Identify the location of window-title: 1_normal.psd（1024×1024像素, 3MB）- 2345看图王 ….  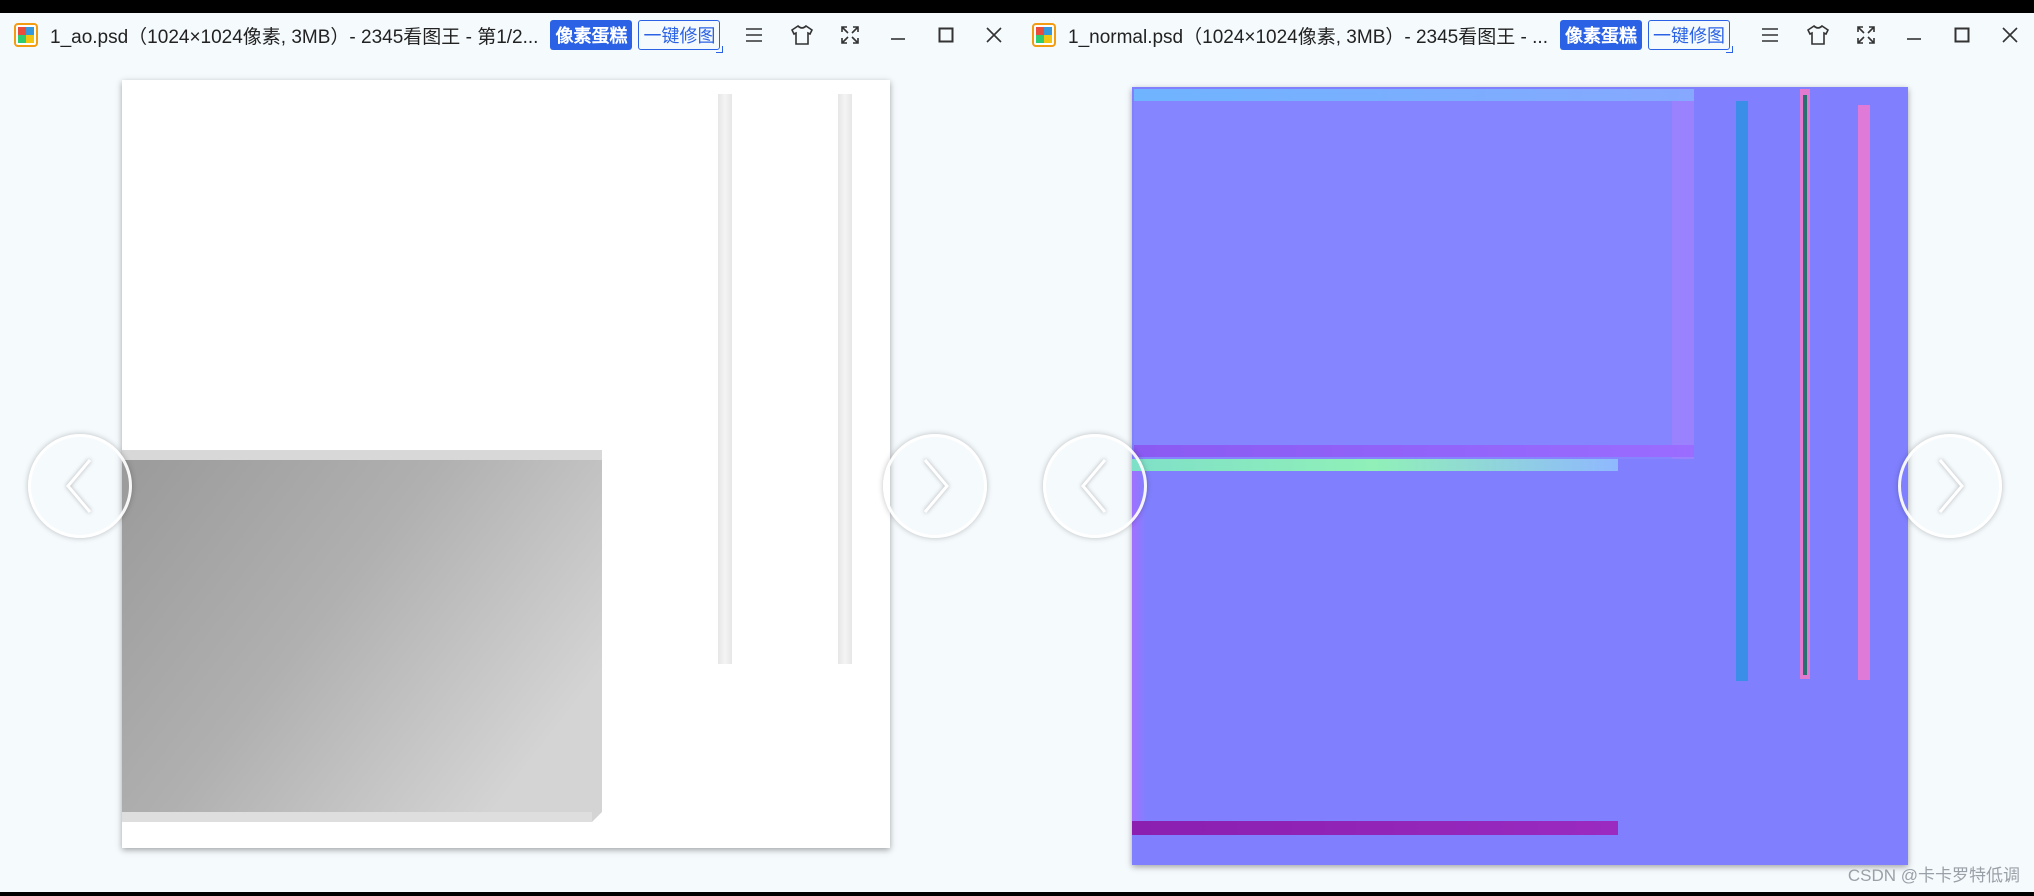
(1308, 37).